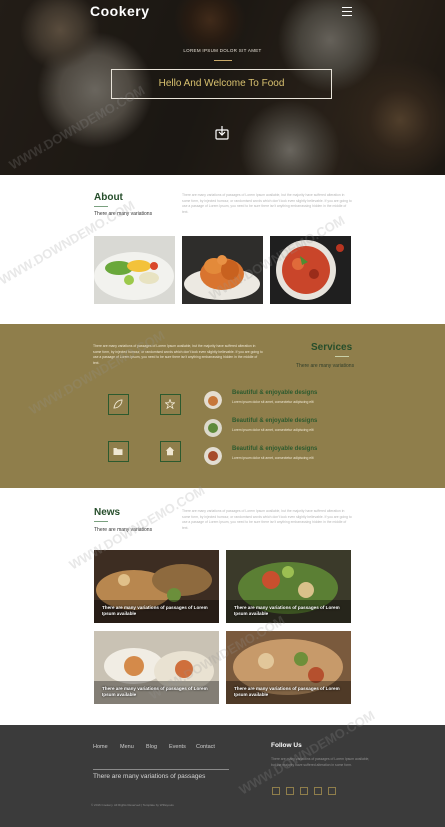 This screenshot has width=445, height=827. What do you see at coordinates (101, 206) in the screenshot?
I see `about-title-underline` at bounding box center [101, 206].